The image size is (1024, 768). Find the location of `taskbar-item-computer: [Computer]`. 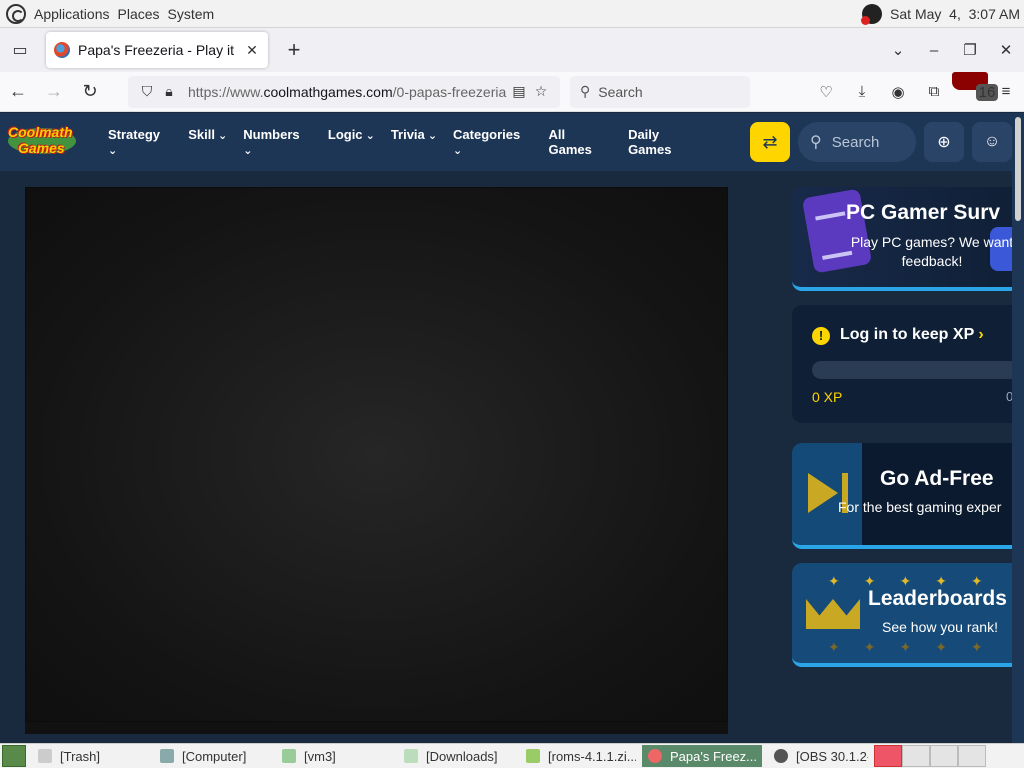

taskbar-item-computer: [Computer] is located at coordinates (212, 756).